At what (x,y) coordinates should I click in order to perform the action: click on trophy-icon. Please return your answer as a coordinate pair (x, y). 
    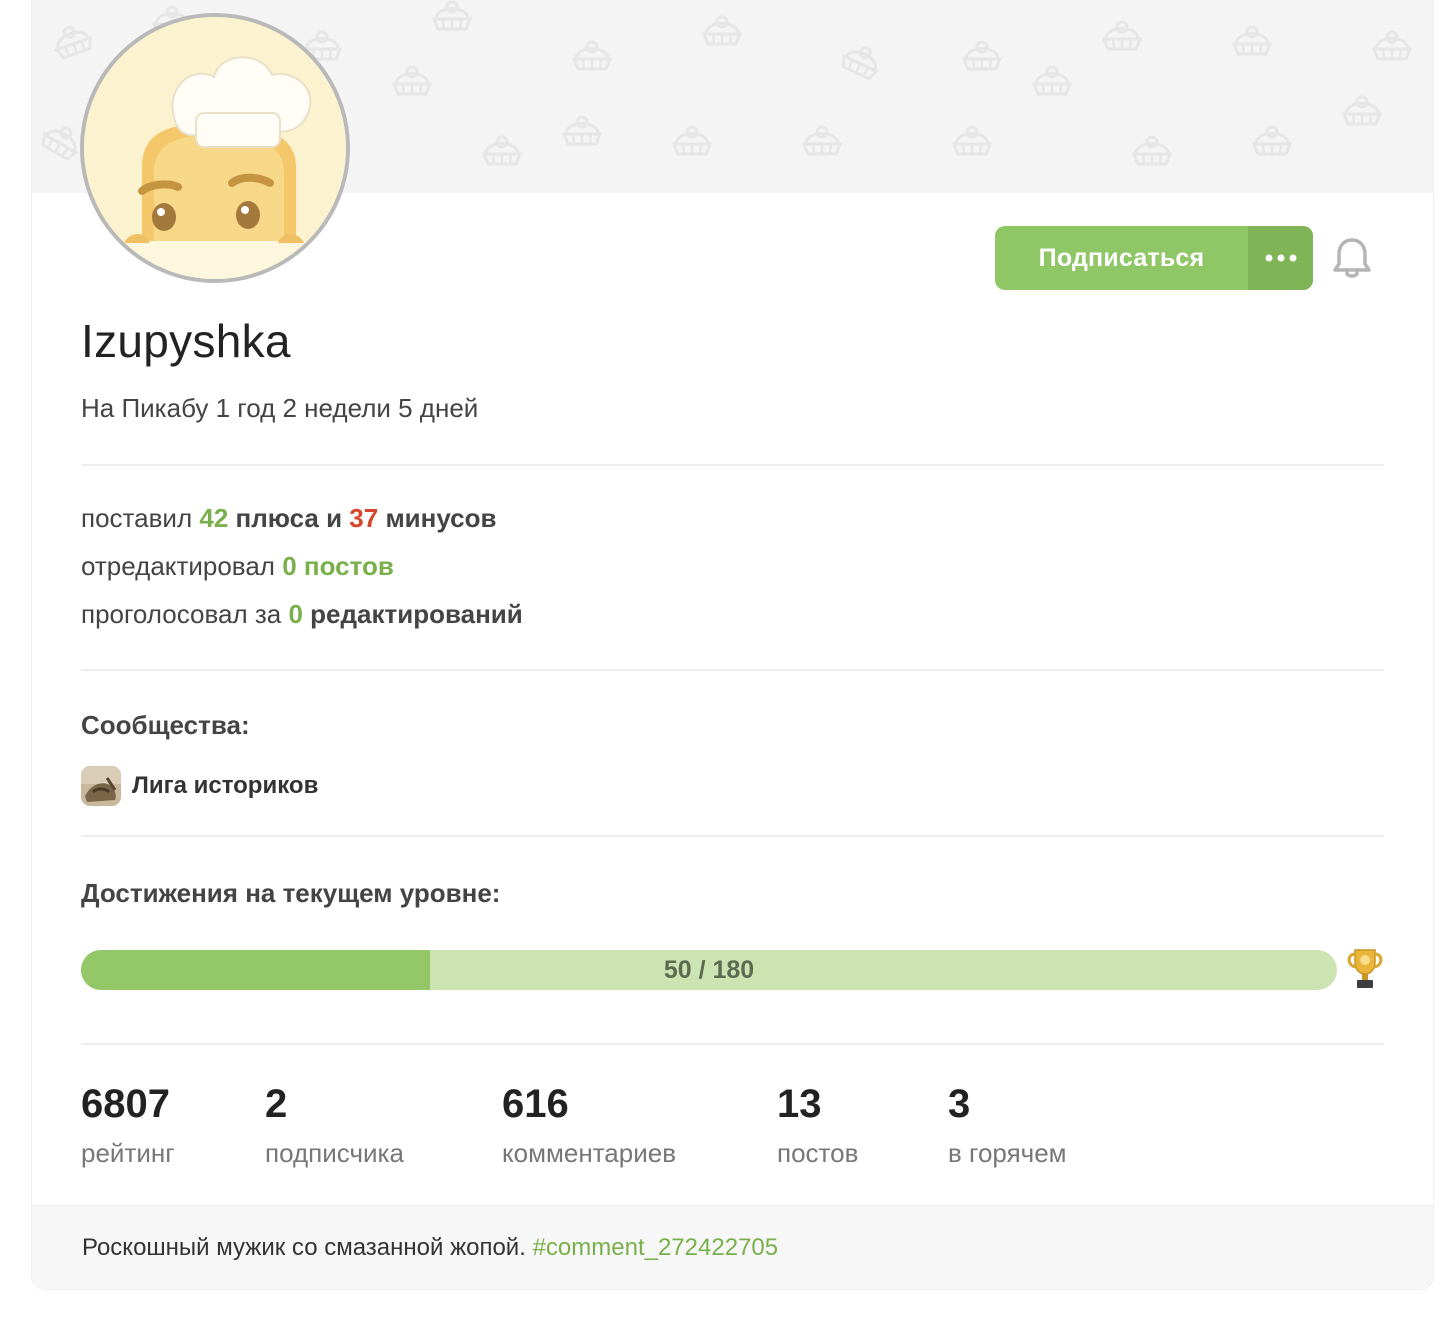
    Looking at the image, I should click on (1365, 969).